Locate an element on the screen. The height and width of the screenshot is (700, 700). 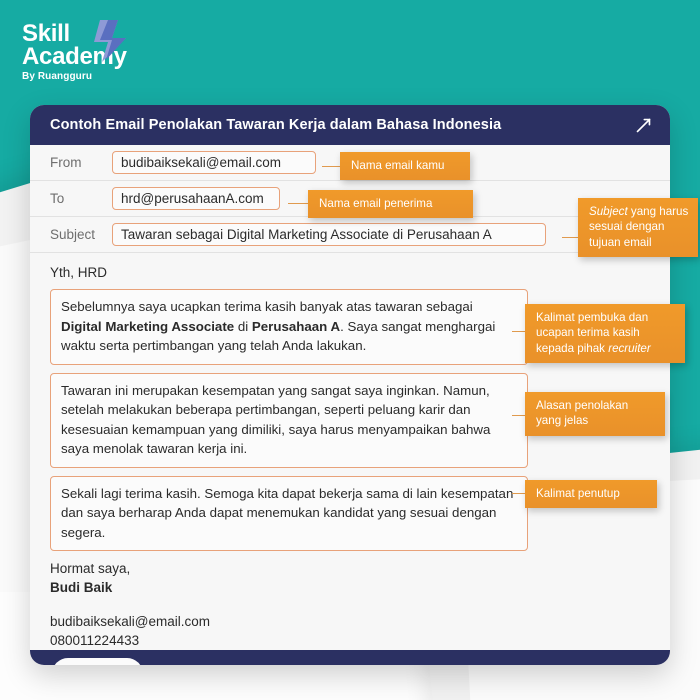
to-input: hrd@perusahaanA.com is located at coordinates (196, 198).